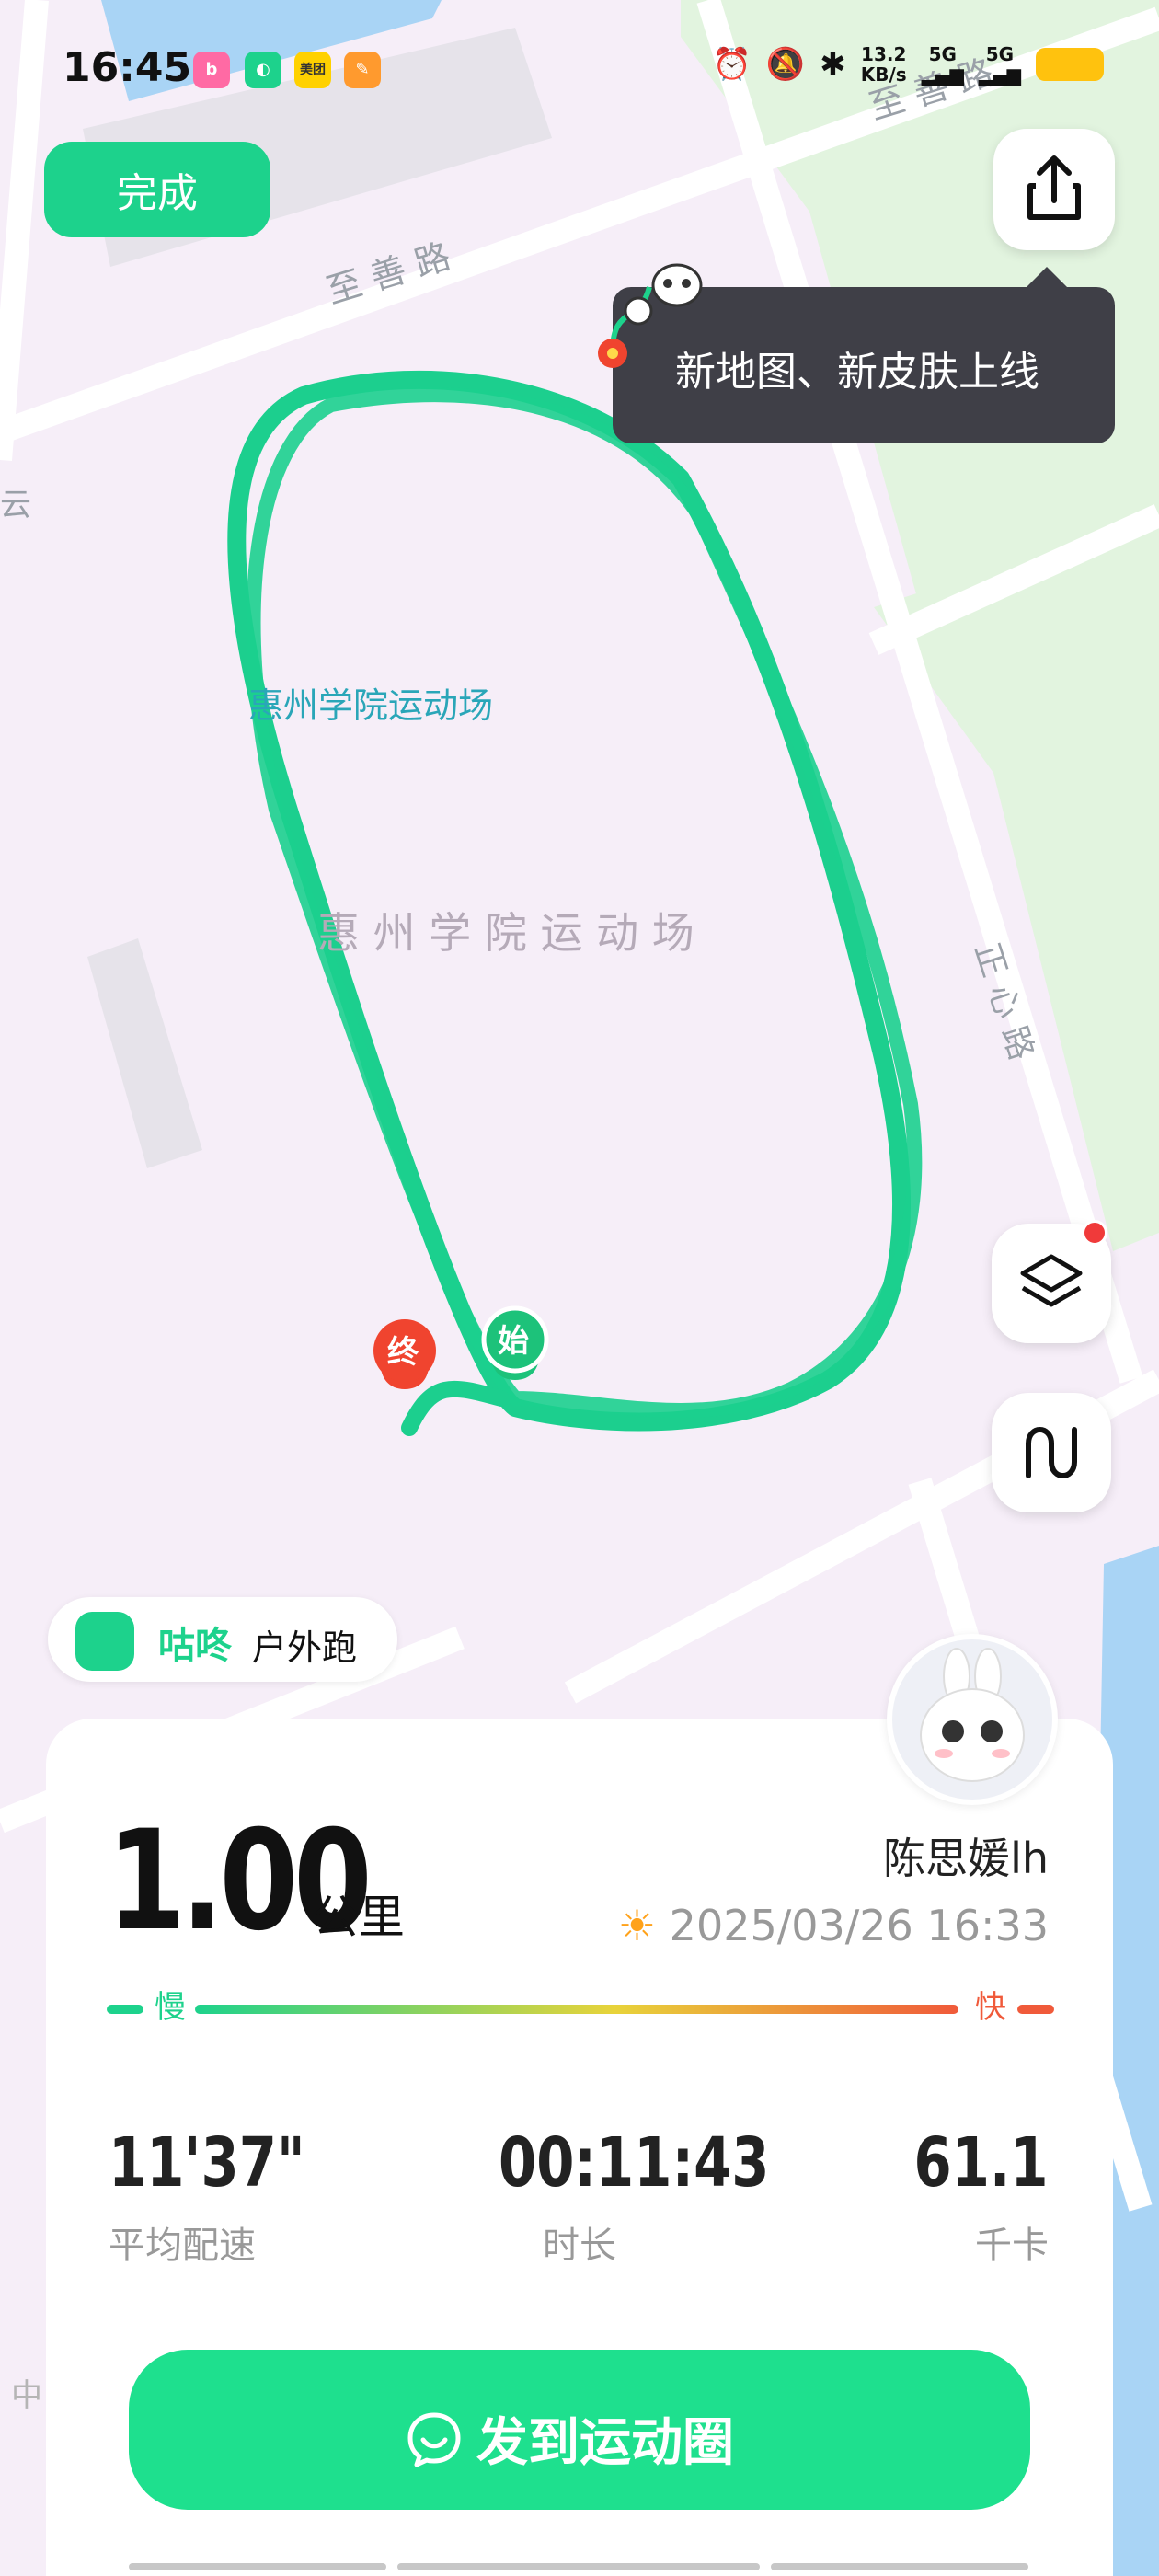 This screenshot has width=1159, height=2576. Describe the element at coordinates (157, 189) in the screenshot. I see `done-button: 完成` at that location.